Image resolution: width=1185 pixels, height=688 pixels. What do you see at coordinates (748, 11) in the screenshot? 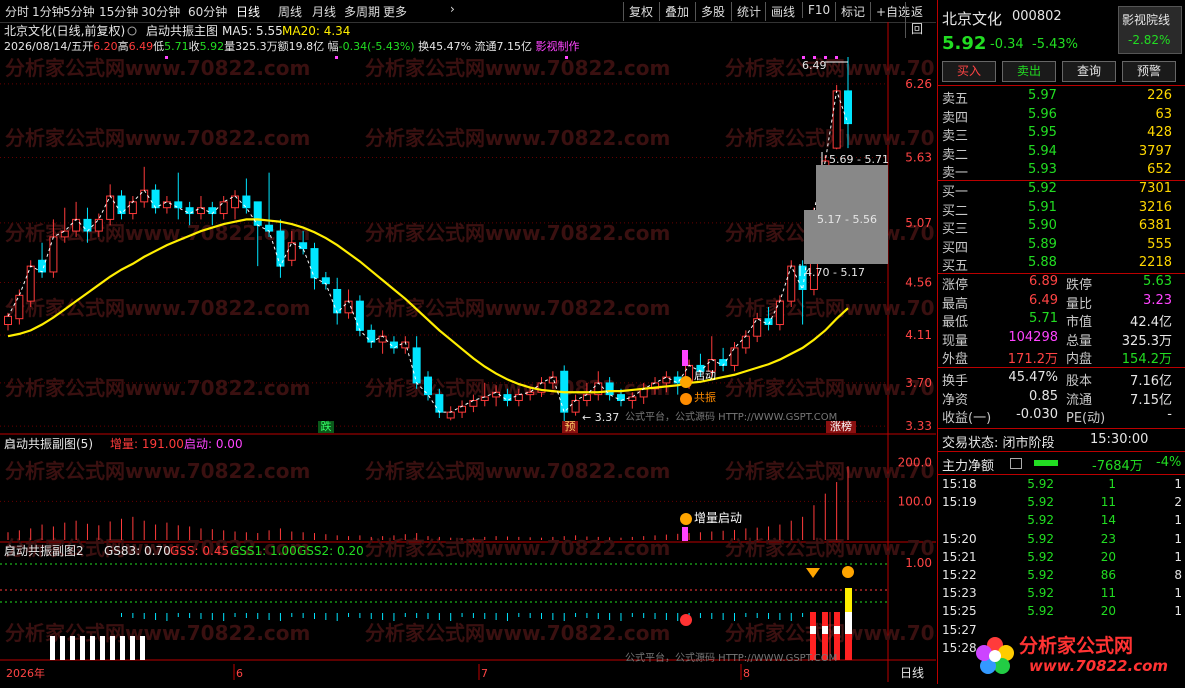
I see `toolbar-button-3: 统计` at bounding box center [748, 11].